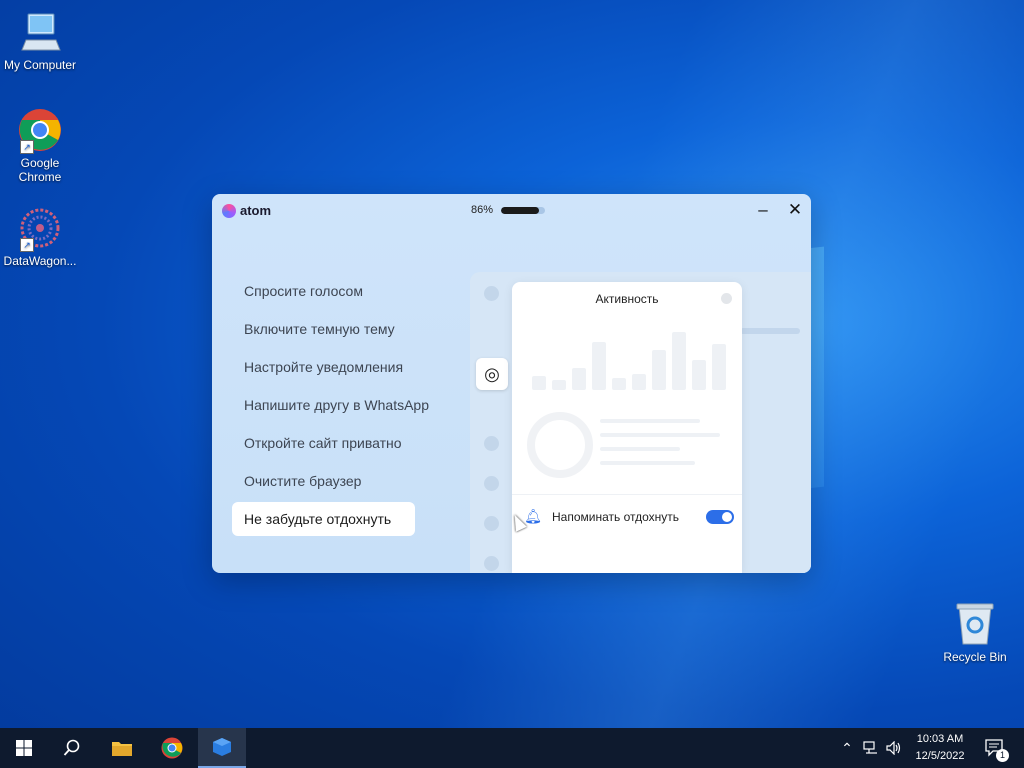 The width and height of the screenshot is (1024, 768). I want to click on rest-reminder-row: 🔔︎ Напоминать отдохнуть, so click(629, 516).